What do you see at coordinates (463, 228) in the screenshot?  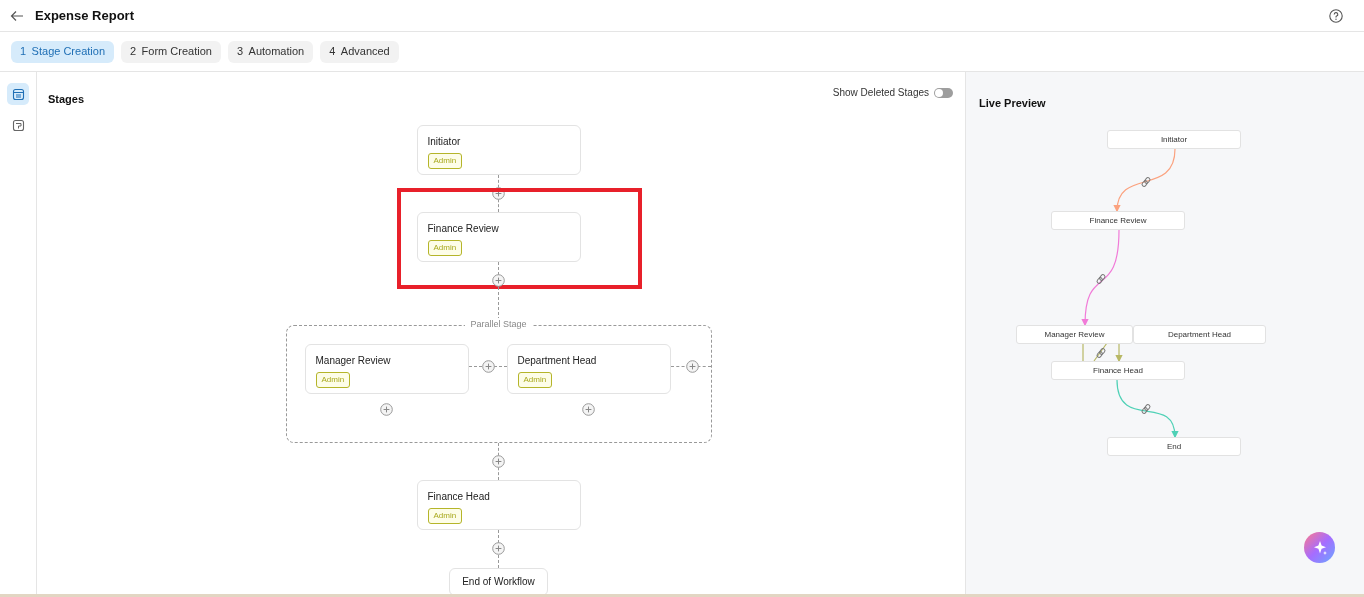 I see `stage-name: Finance Review` at bounding box center [463, 228].